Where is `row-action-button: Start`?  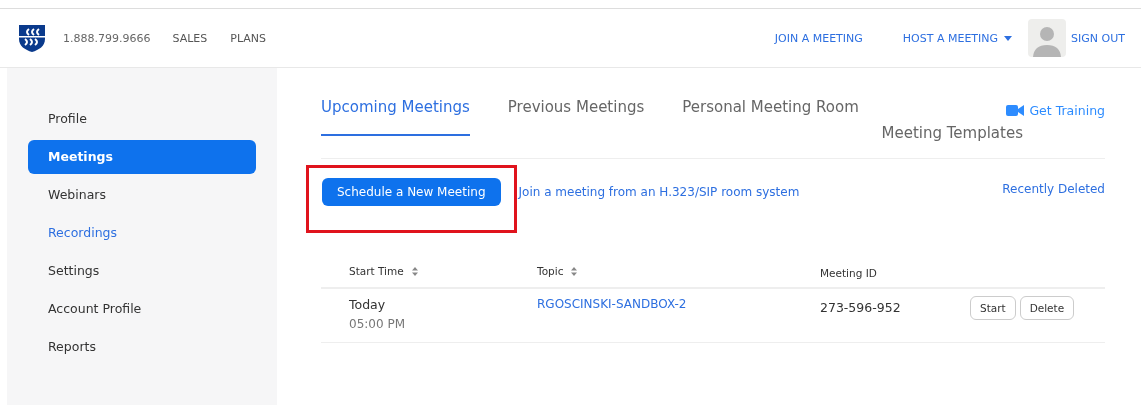
row-action-button: Start is located at coordinates (993, 308).